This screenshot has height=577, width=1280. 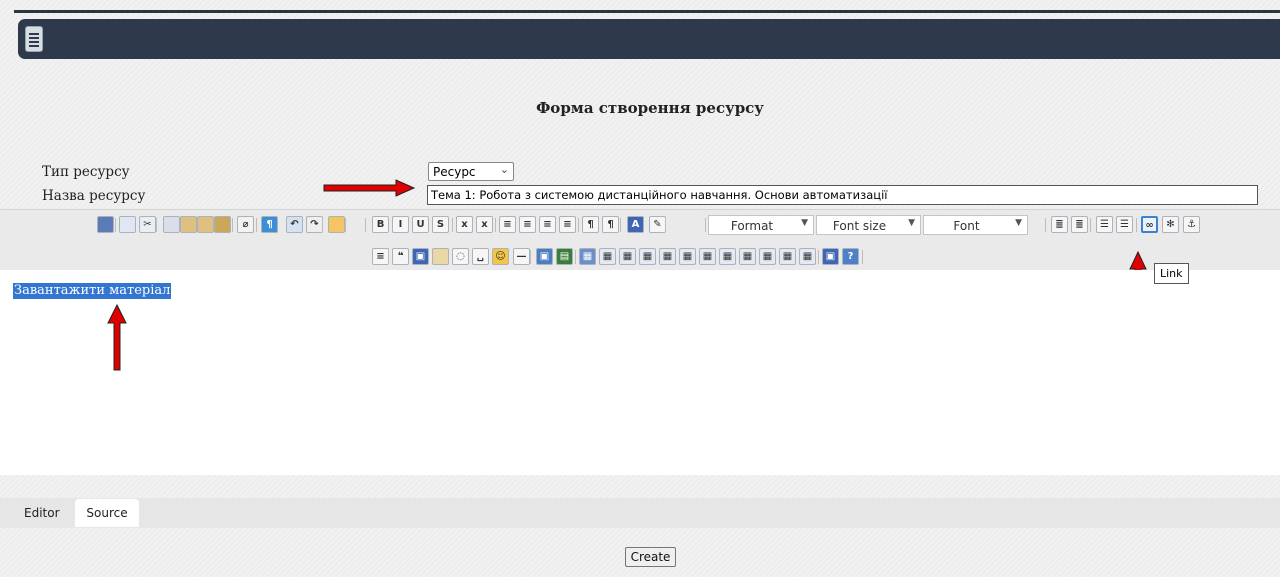 What do you see at coordinates (245, 224) in the screenshot?
I see `remove-format-icon: ⌀` at bounding box center [245, 224].